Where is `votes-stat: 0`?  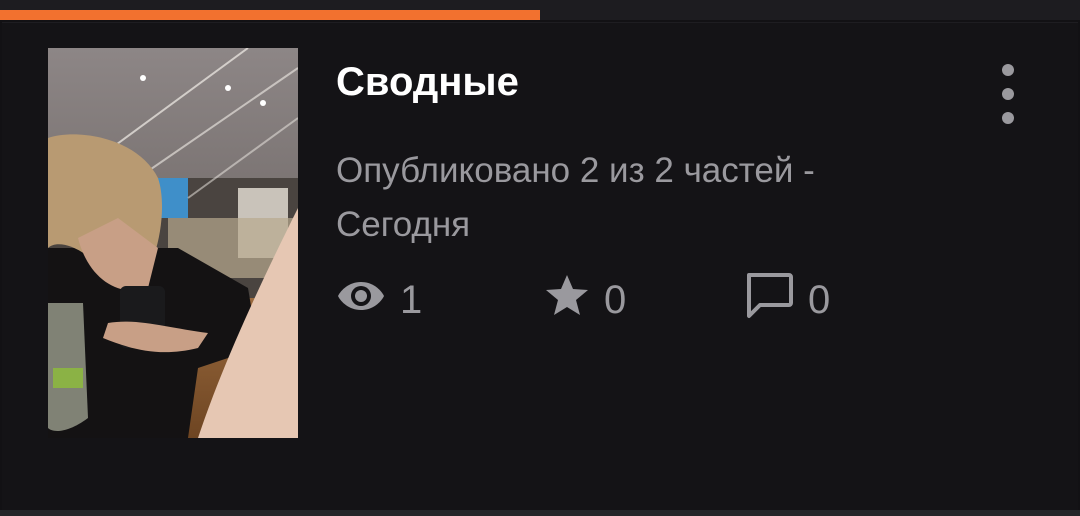 votes-stat: 0 is located at coordinates (585, 300).